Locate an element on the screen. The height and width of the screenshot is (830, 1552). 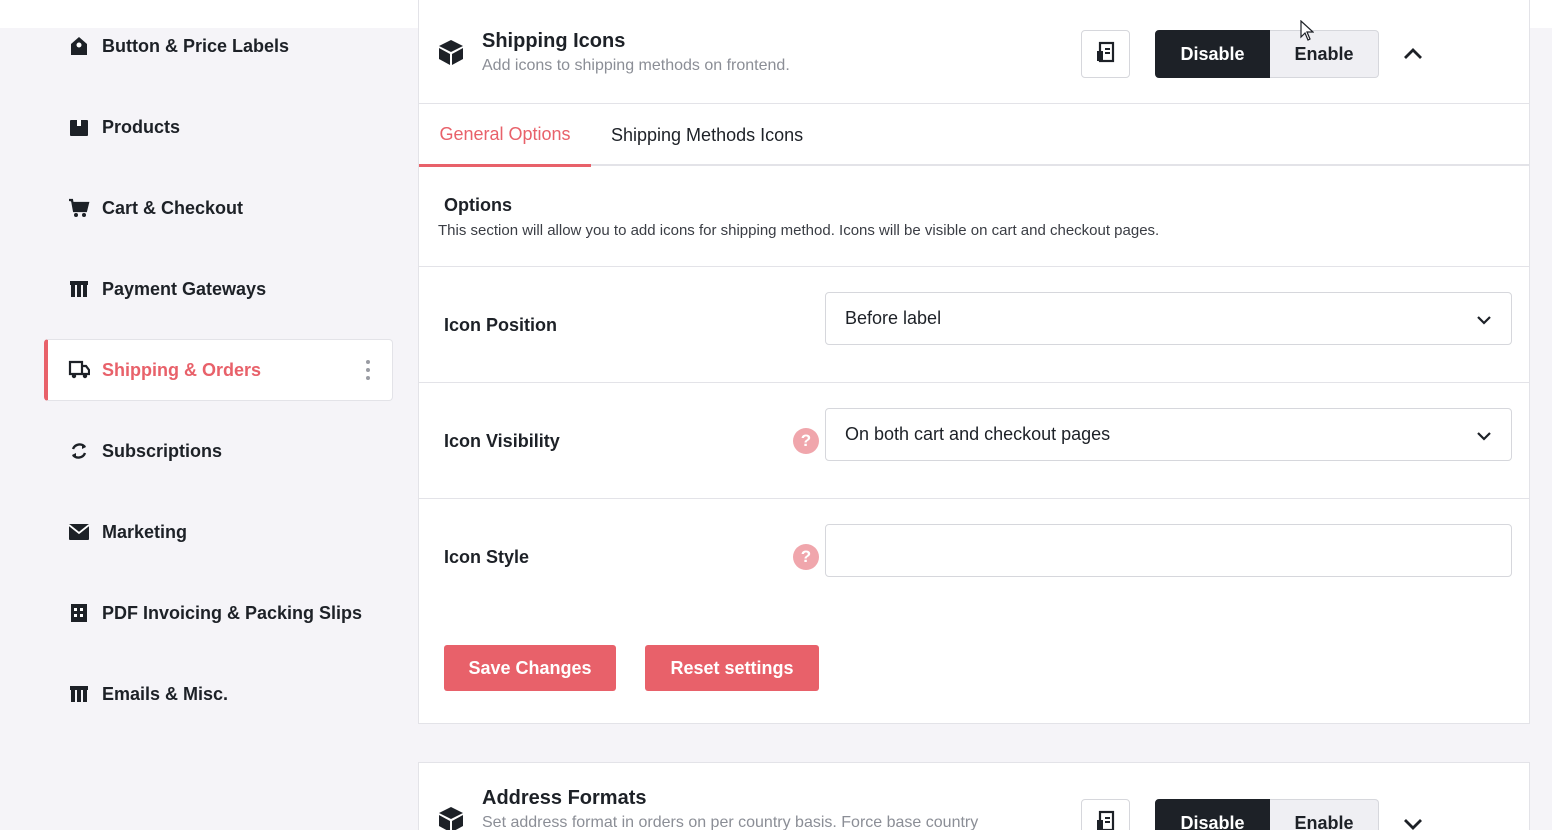
sidebar-item-label: Emails & Misc. is located at coordinates (165, 693).